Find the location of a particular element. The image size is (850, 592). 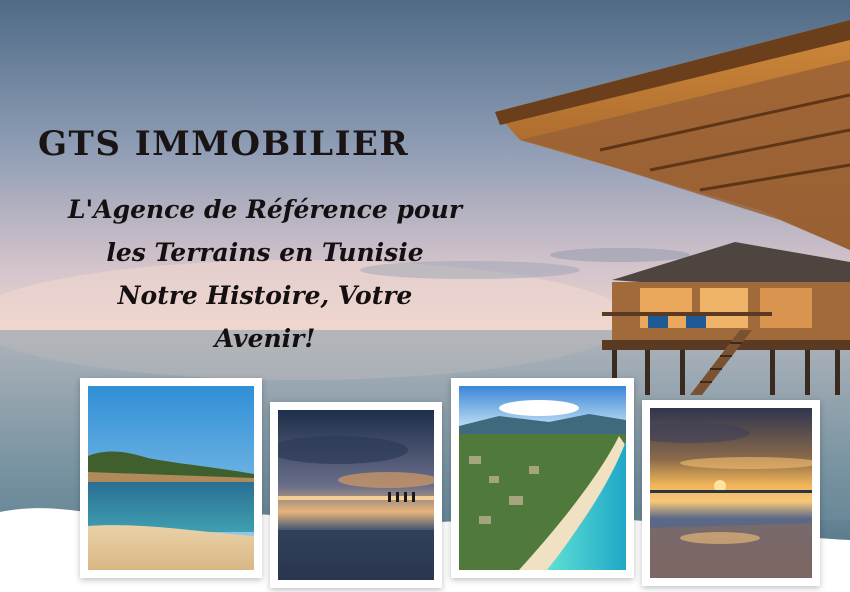

tagline-line-4: Avenir! is located at coordinates (265, 338).